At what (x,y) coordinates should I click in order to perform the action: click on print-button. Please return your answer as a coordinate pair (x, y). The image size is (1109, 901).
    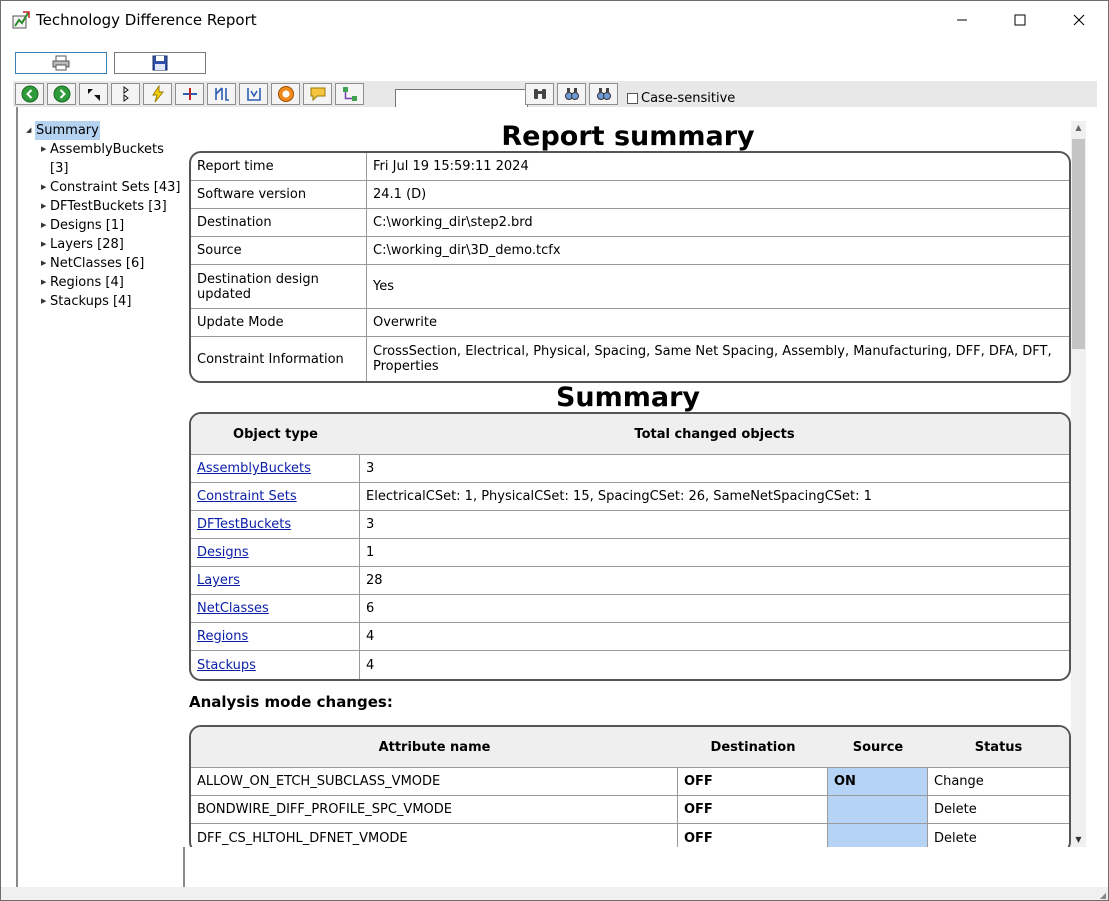
    Looking at the image, I should click on (61, 63).